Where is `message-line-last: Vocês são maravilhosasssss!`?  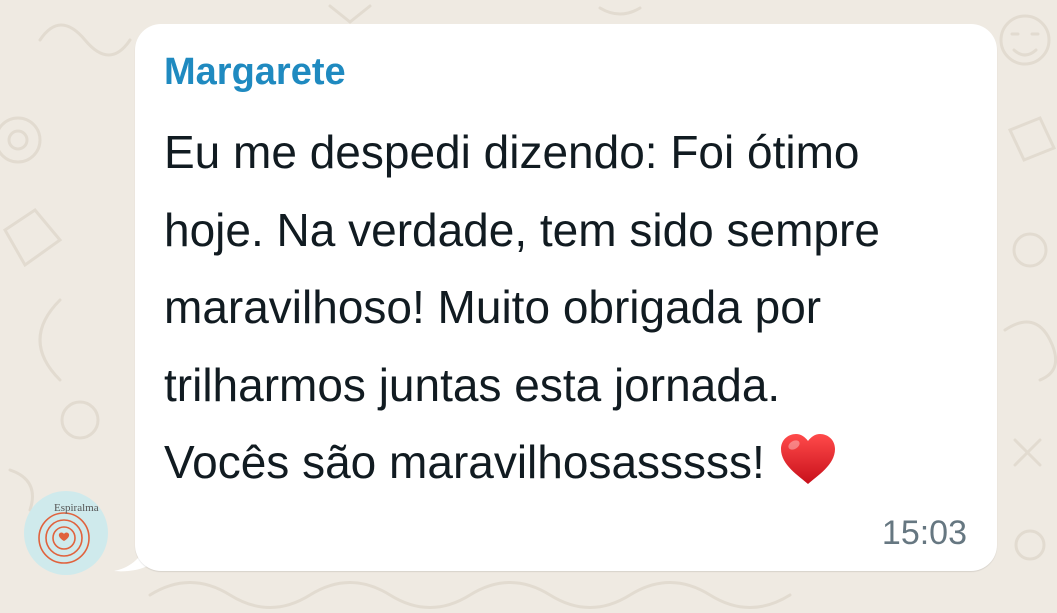 message-line-last: Vocês são maravilhosasssss! is located at coordinates (574, 463).